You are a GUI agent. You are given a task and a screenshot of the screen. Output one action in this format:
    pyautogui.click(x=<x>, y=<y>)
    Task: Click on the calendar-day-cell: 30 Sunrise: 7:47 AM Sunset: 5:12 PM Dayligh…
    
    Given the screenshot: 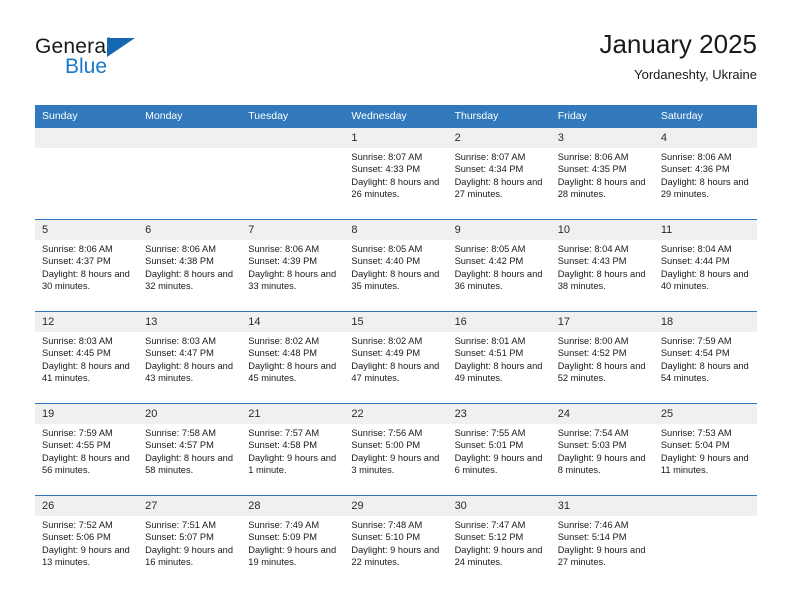 What is the action you would take?
    pyautogui.click(x=499, y=541)
    